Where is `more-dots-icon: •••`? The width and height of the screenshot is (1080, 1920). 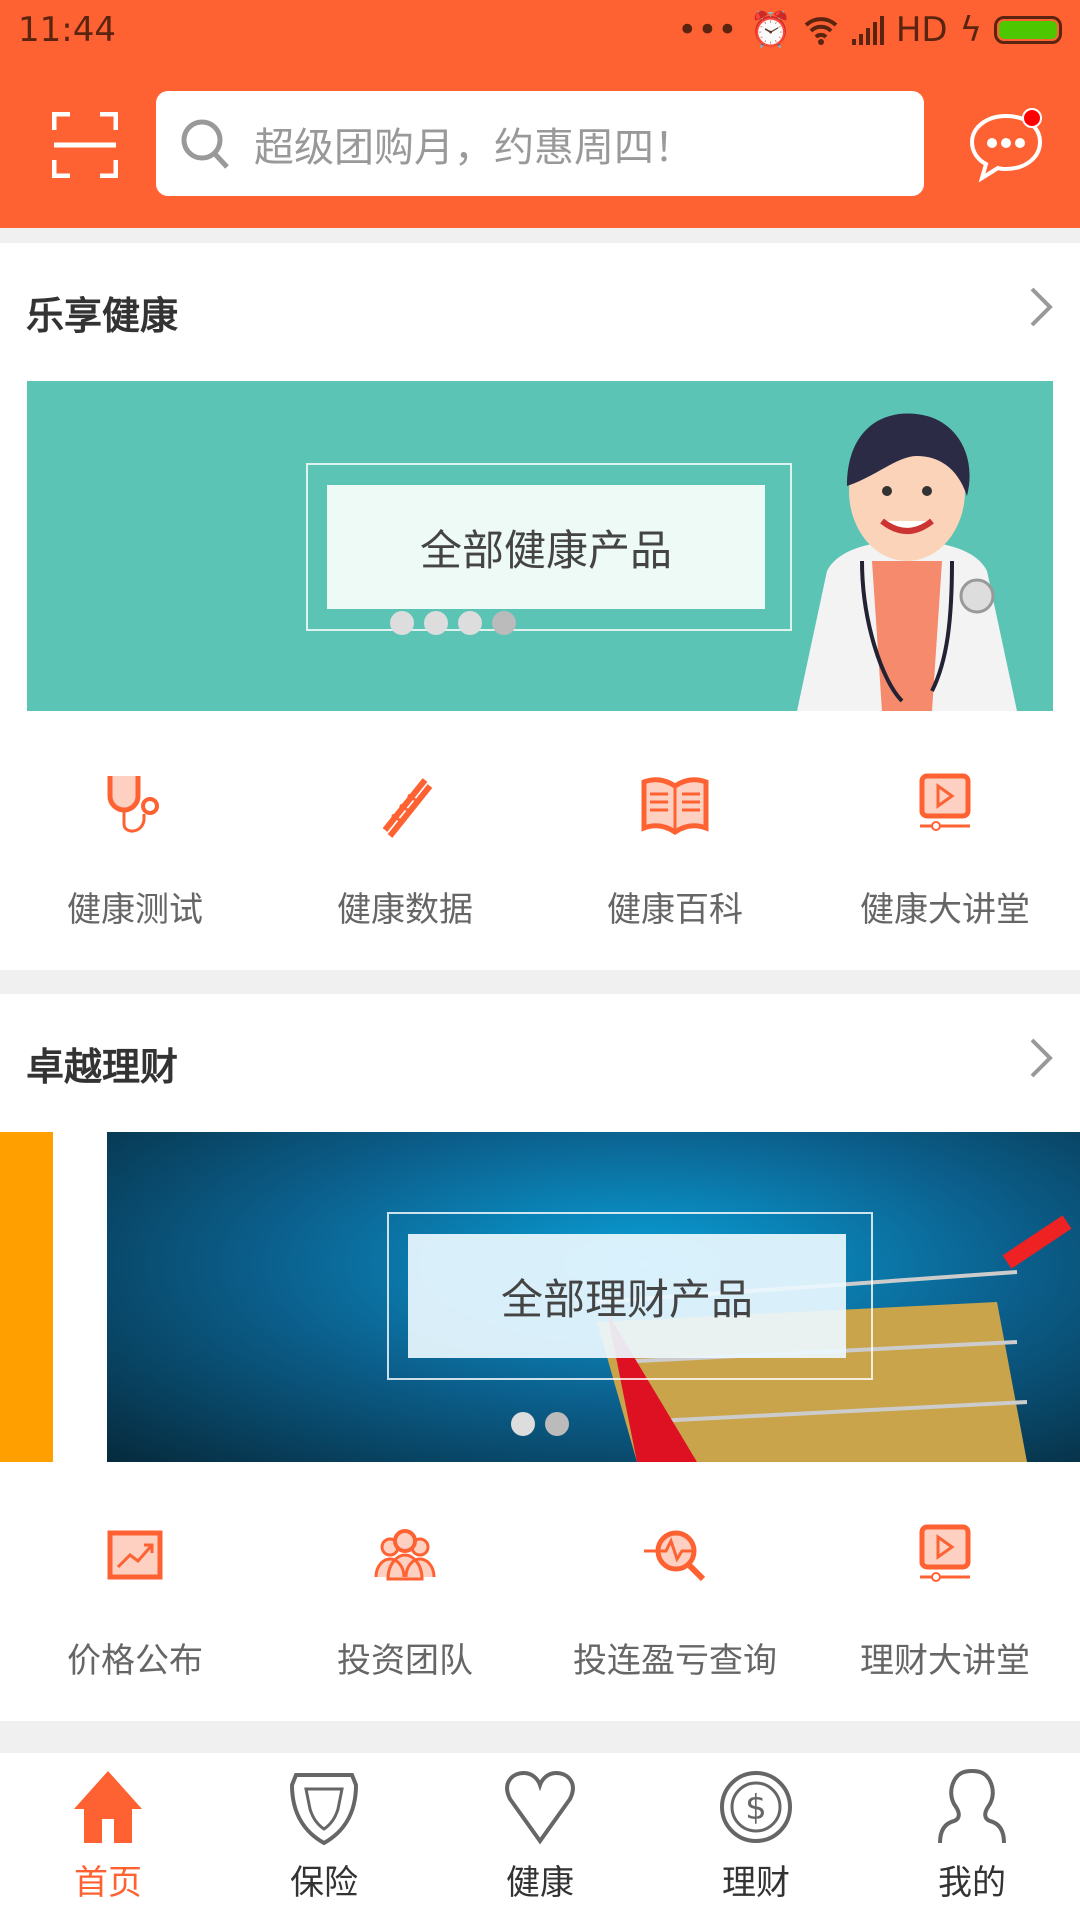
more-dots-icon: ••• is located at coordinates (707, 30).